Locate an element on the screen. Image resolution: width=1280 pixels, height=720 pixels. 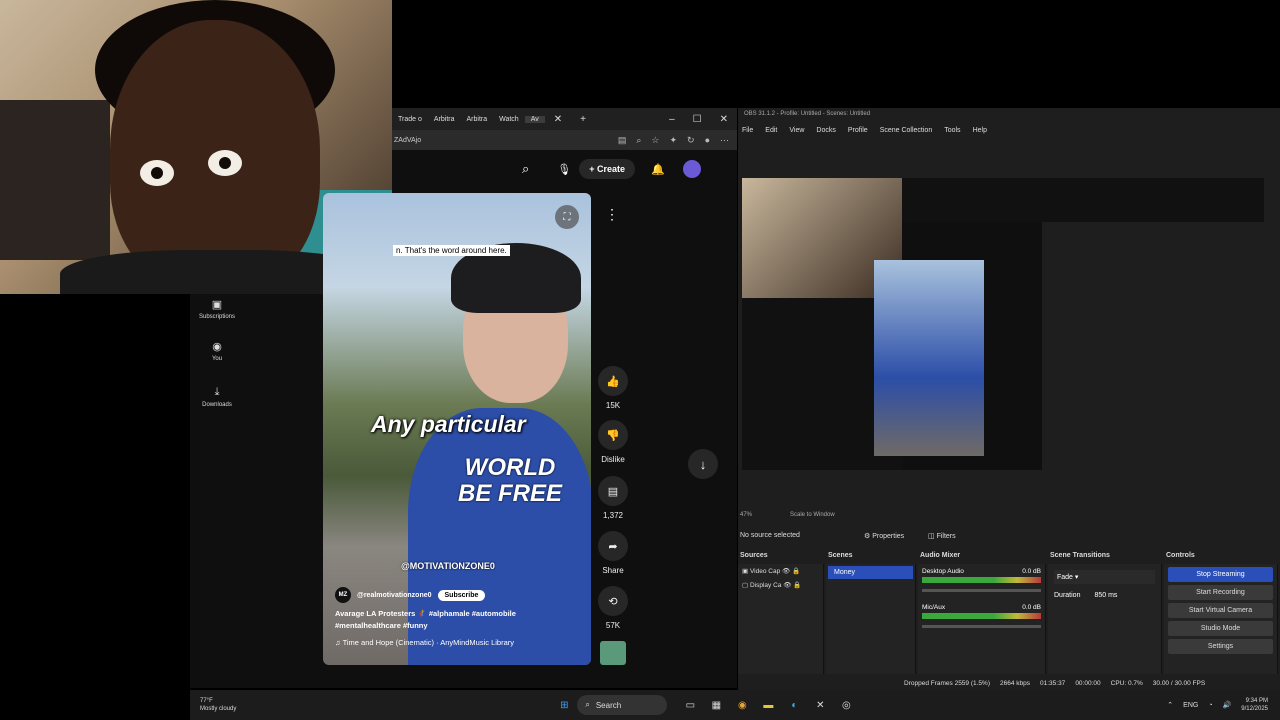
comments-button: ▤ 1,372 is located at coordinates (613, 498).